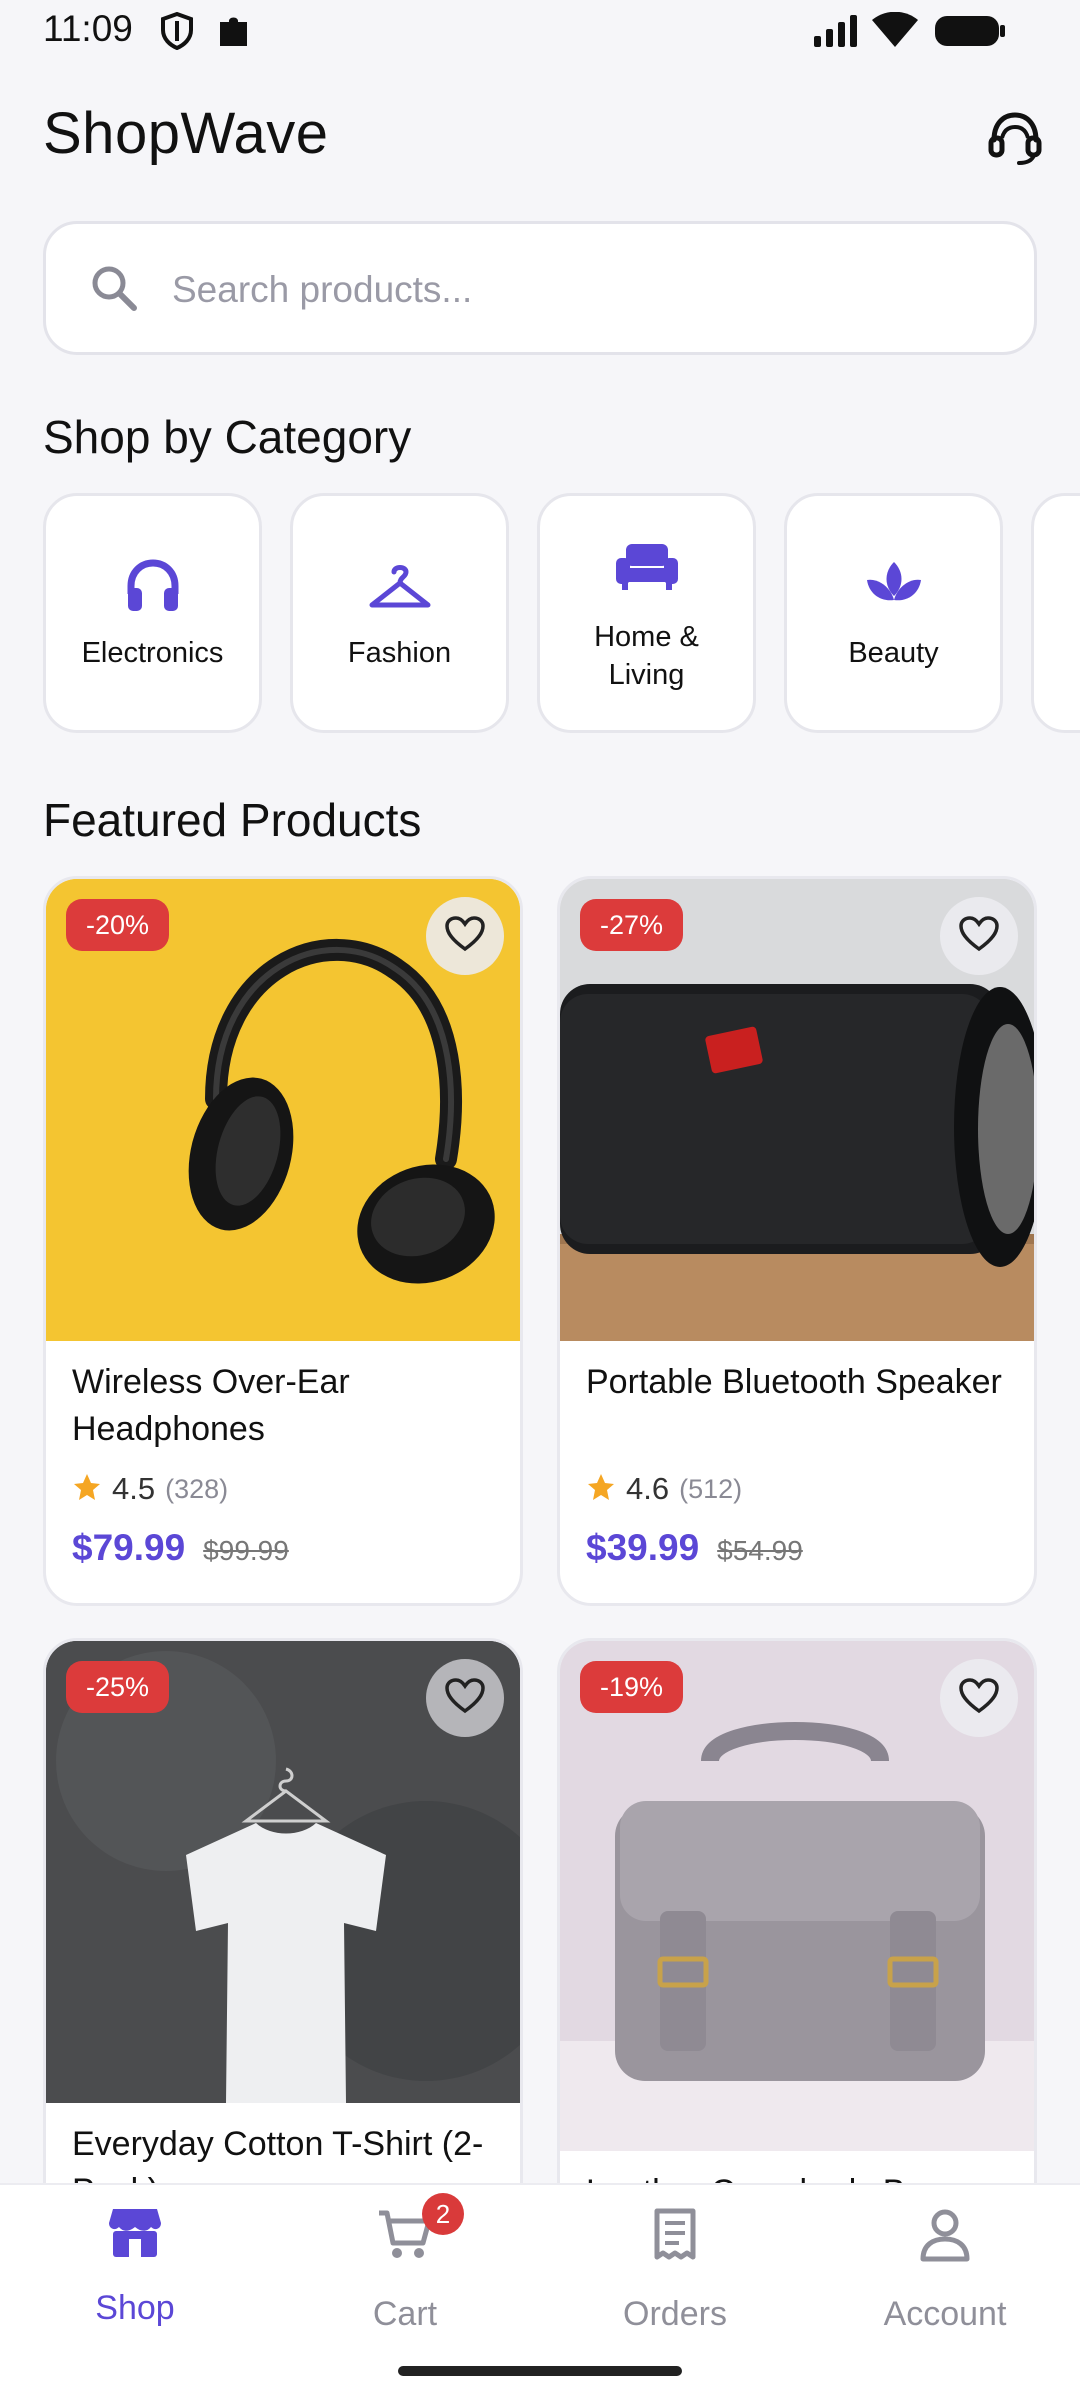 Image resolution: width=1080 pixels, height=2400 pixels. Describe the element at coordinates (118, 1687) in the screenshot. I see `discount-badge: -25%` at that location.